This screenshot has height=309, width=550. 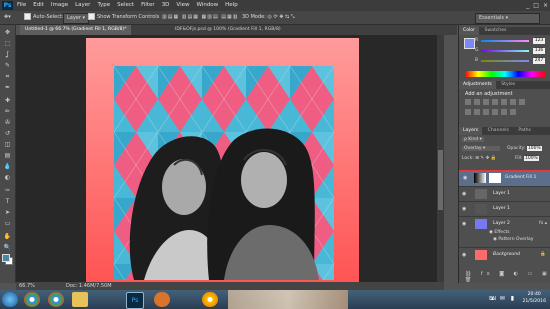 What do you see at coordinates (524, 131) in the screenshot?
I see `tab-paths: Paths` at bounding box center [524, 131].